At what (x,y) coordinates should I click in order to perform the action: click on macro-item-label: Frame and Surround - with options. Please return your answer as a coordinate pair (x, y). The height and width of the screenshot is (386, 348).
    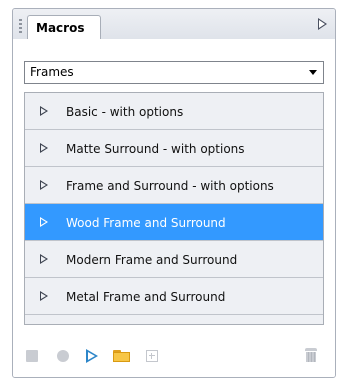
    Looking at the image, I should click on (170, 186).